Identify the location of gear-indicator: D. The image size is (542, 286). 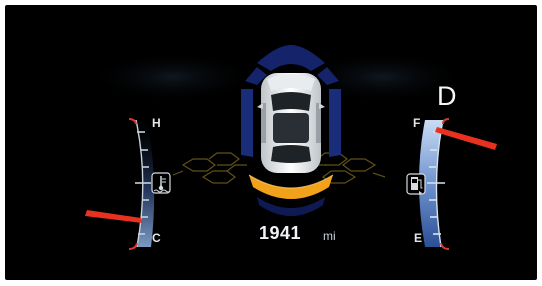
(447, 96).